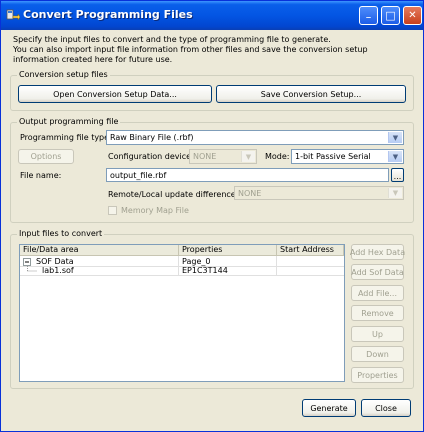 The height and width of the screenshot is (432, 424). What do you see at coordinates (196, 261) in the screenshot?
I see `row-properties: Page_0` at bounding box center [196, 261].